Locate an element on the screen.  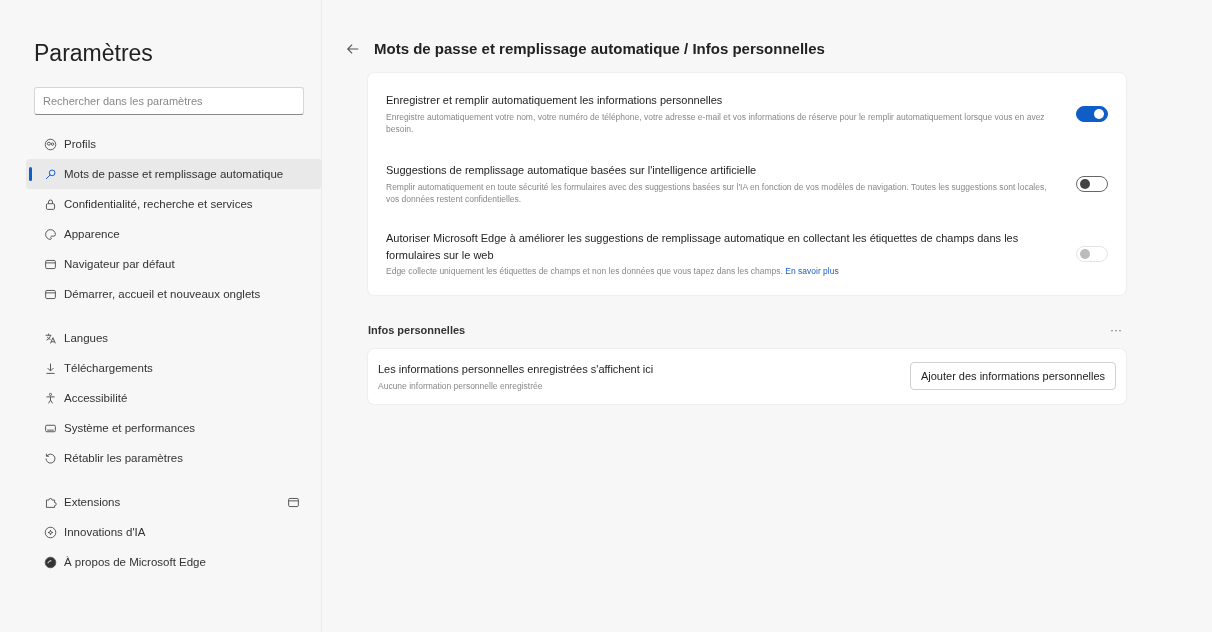
sidebar-item: Confidentialité, recherche et services is located at coordinates (163, 204).